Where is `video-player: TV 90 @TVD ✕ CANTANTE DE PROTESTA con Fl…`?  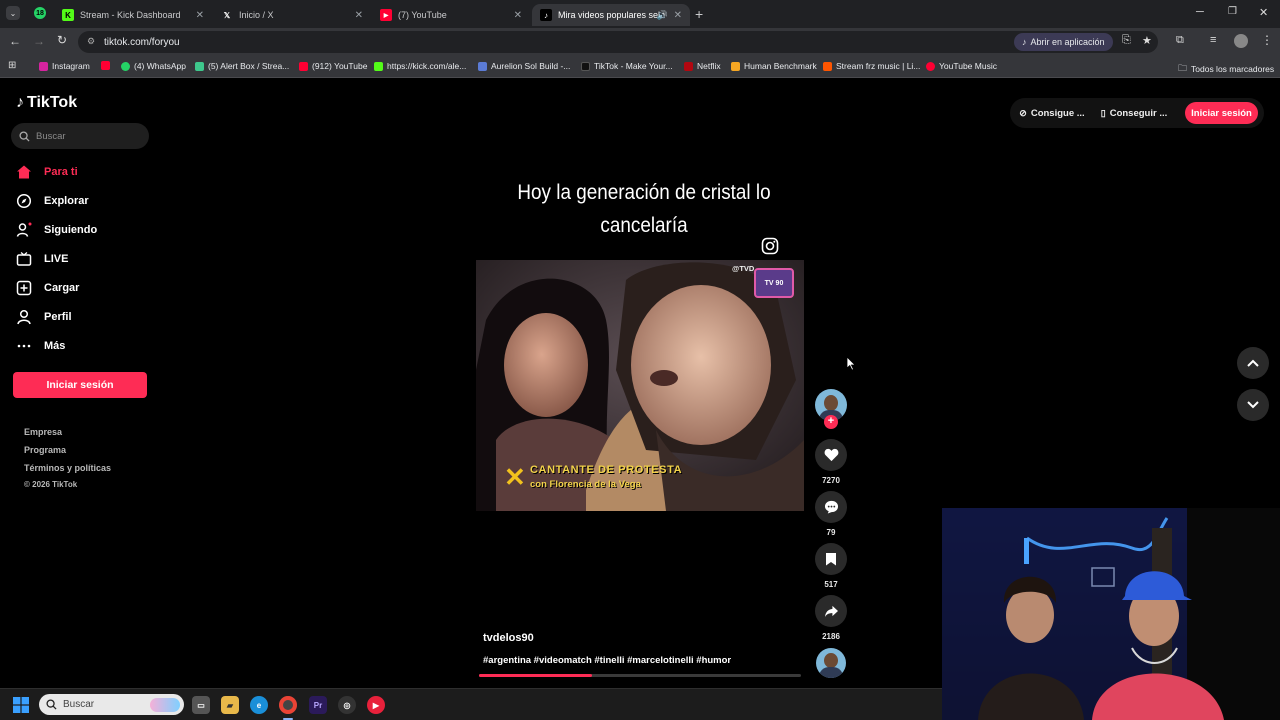
video-player: TV 90 @TVD ✕ CANTANTE DE PROTESTA con Fl… is located at coordinates (640, 385).